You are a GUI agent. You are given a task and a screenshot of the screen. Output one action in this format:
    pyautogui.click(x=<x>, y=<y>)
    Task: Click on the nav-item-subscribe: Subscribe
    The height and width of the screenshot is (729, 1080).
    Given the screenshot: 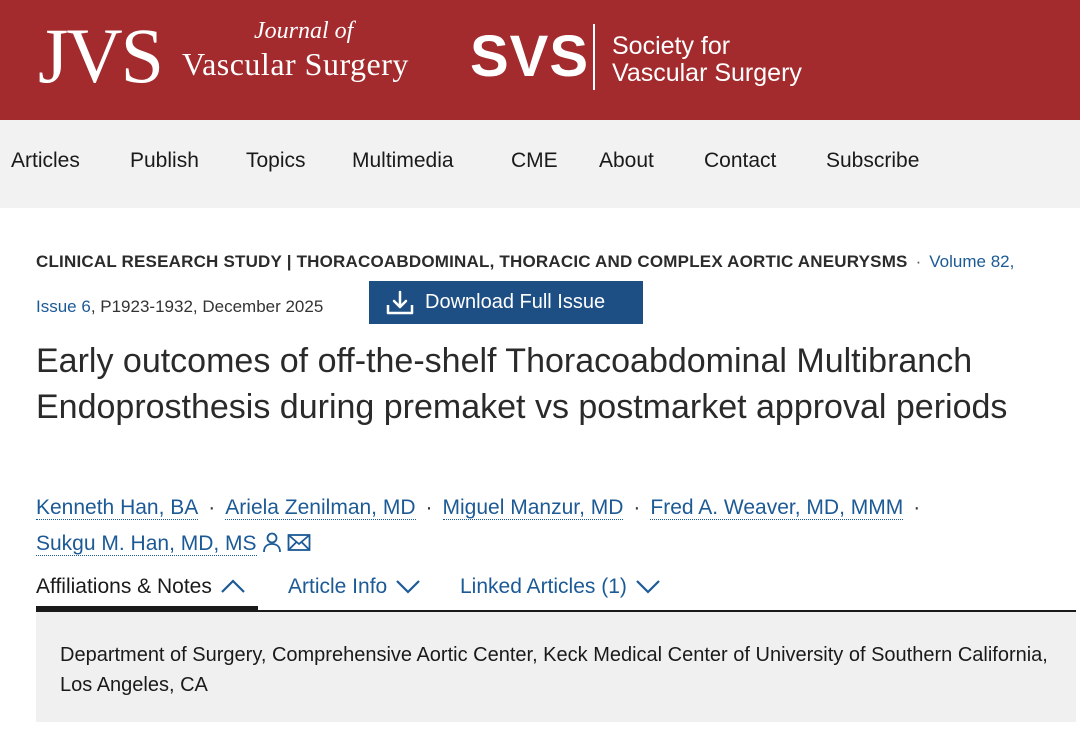 What is the action you would take?
    pyautogui.click(x=872, y=161)
    